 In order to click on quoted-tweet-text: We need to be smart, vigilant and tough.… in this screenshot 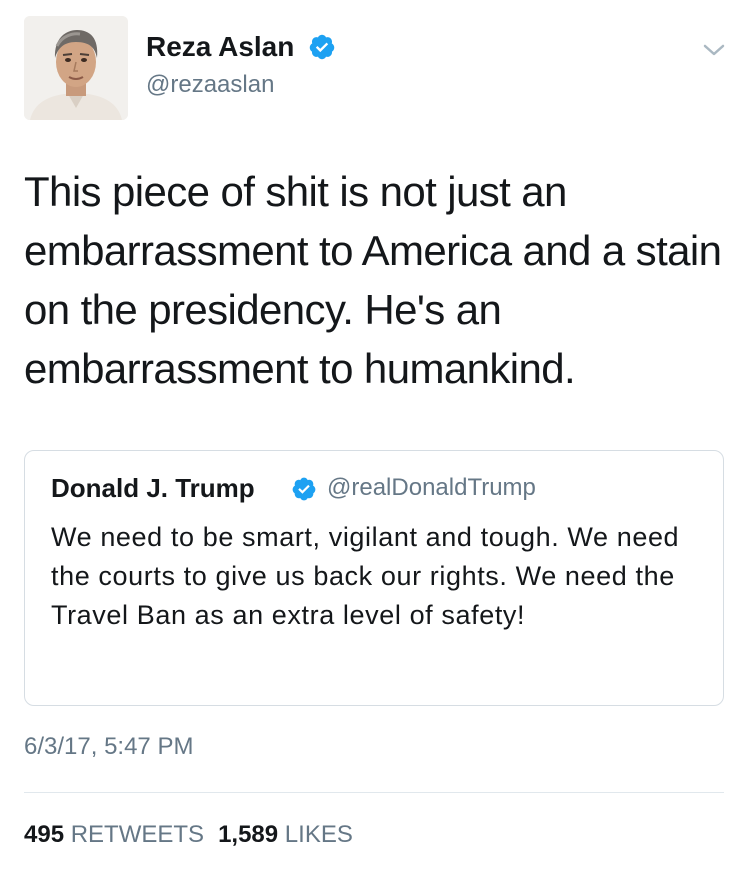, I will do `click(365, 576)`.